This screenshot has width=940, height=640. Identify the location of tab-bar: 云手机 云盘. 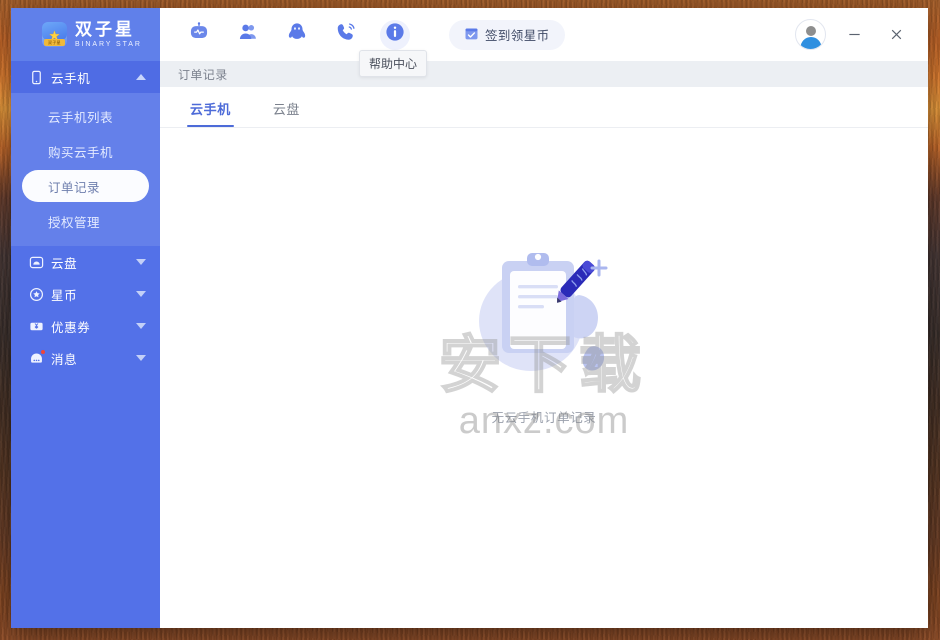
(544, 107).